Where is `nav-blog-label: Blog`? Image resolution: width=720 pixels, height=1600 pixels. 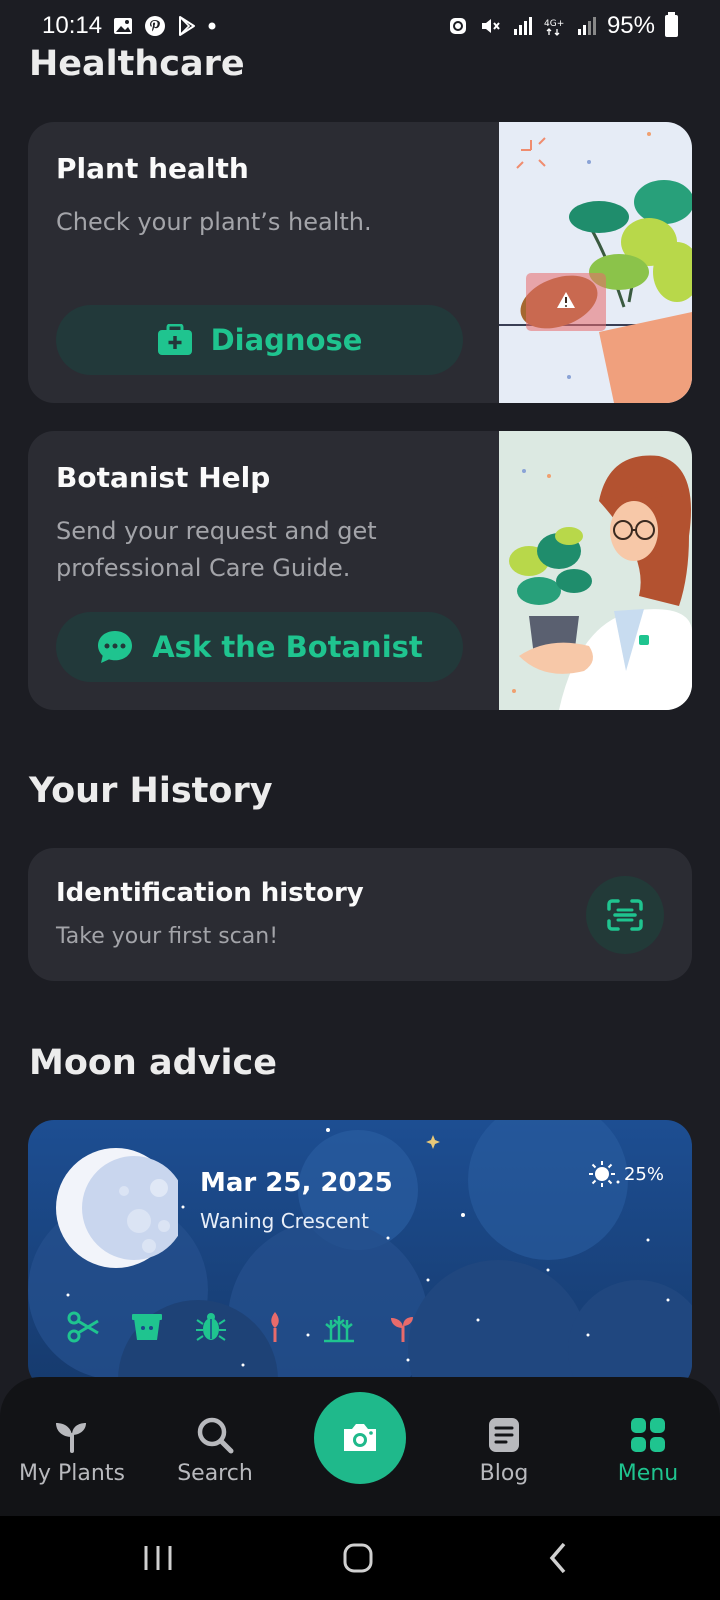
nav-blog-label: Blog is located at coordinates (504, 1473).